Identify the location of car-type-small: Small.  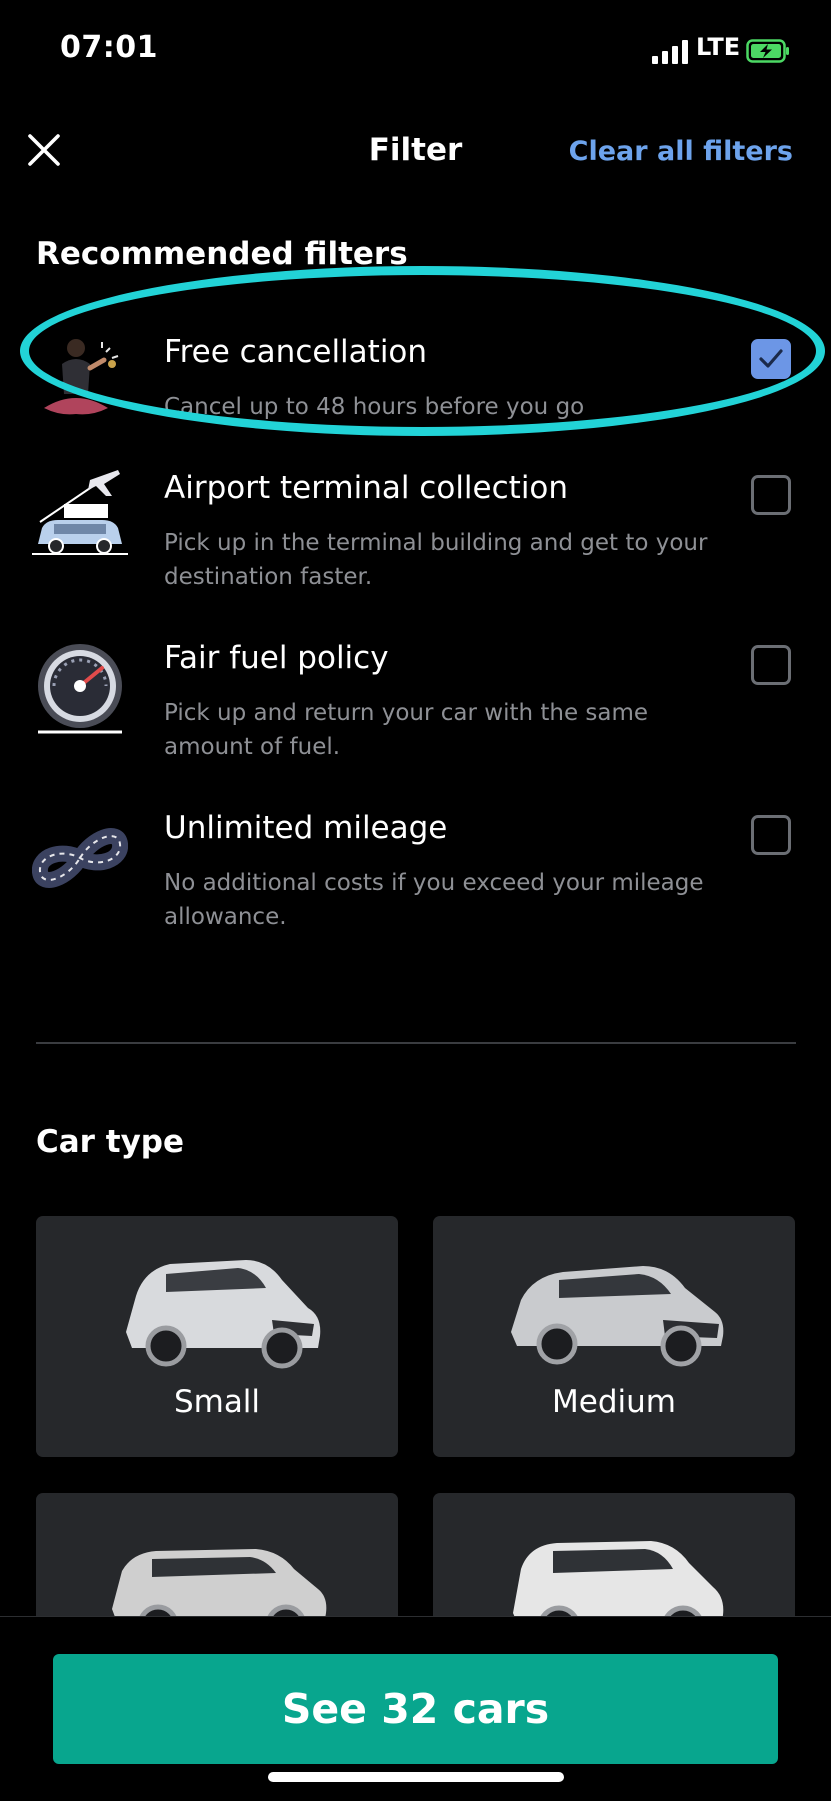
(217, 1336).